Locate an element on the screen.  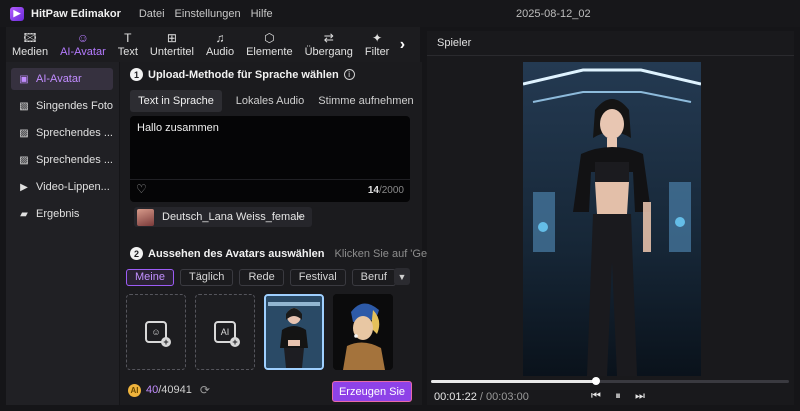
talking-photo-icon: ▨ is located at coordinates (24, 133).